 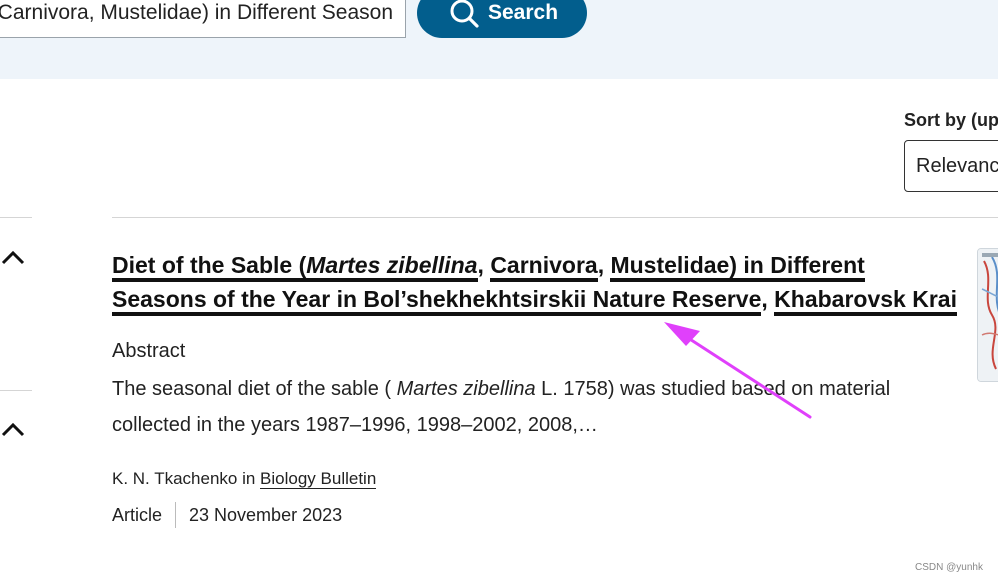 What do you see at coordinates (555, 217) in the screenshot?
I see `results-divider` at bounding box center [555, 217].